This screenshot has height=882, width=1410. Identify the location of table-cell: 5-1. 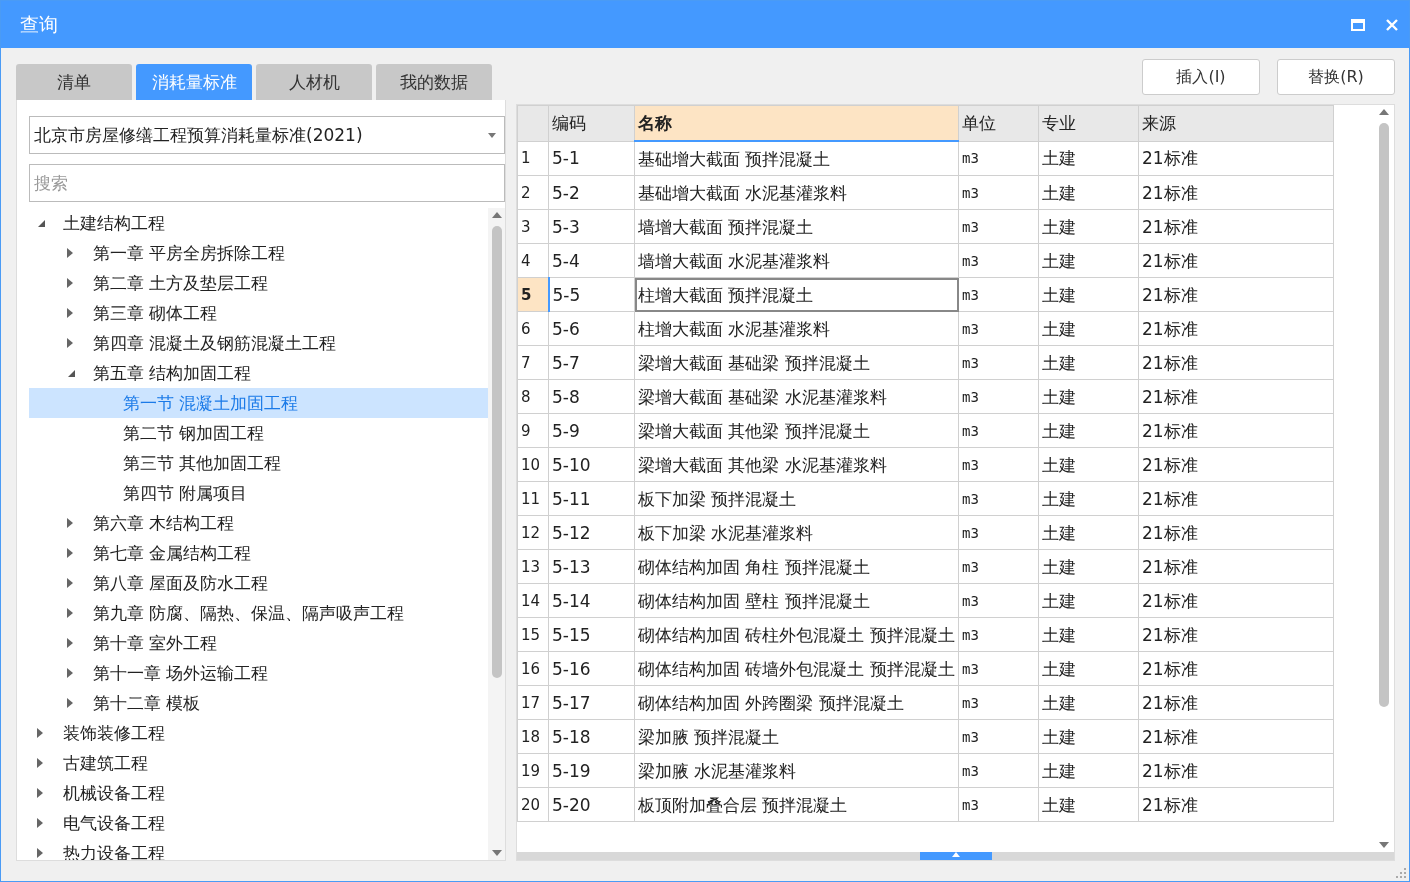
(591, 158).